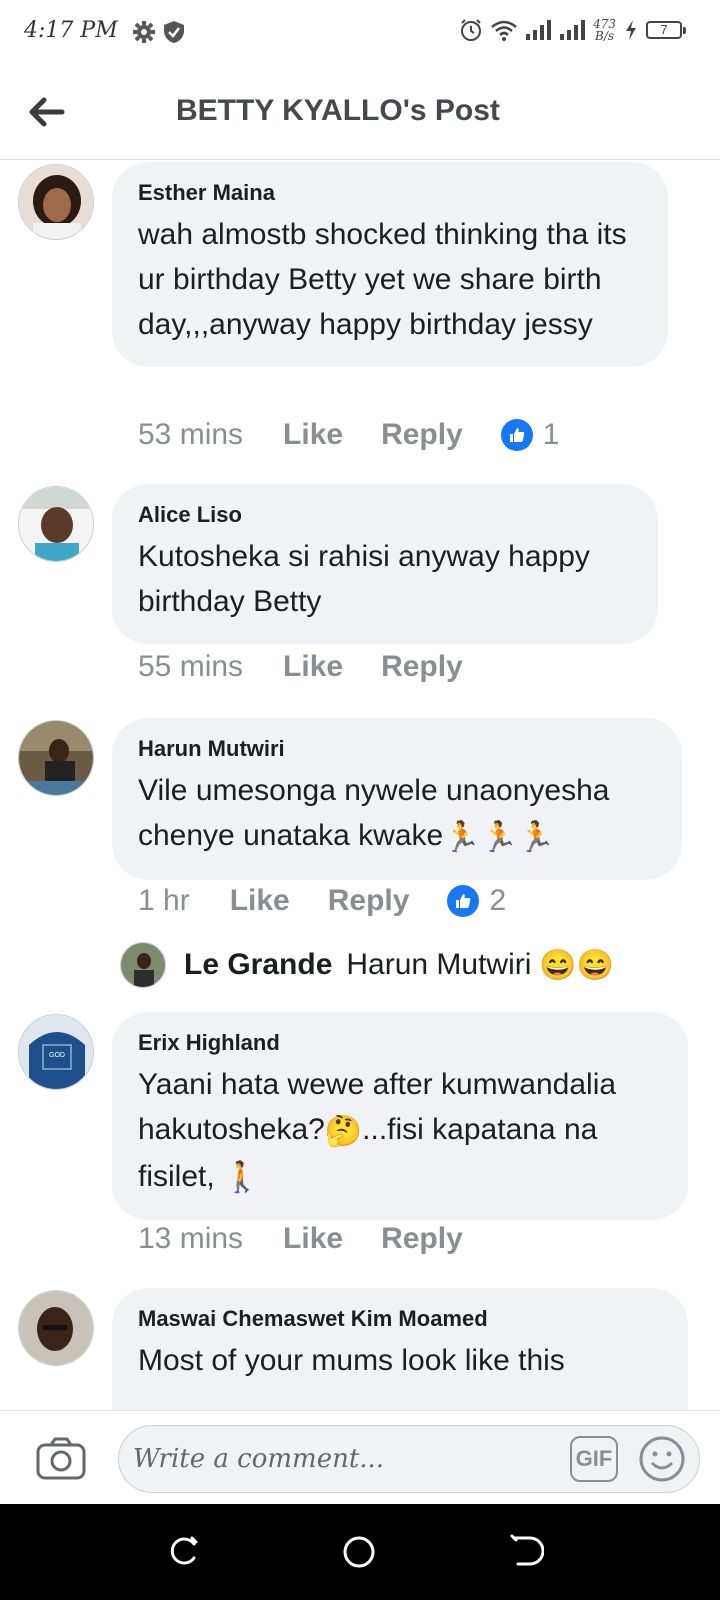  Describe the element at coordinates (61, 1459) in the screenshot. I see `camera-icon` at that location.